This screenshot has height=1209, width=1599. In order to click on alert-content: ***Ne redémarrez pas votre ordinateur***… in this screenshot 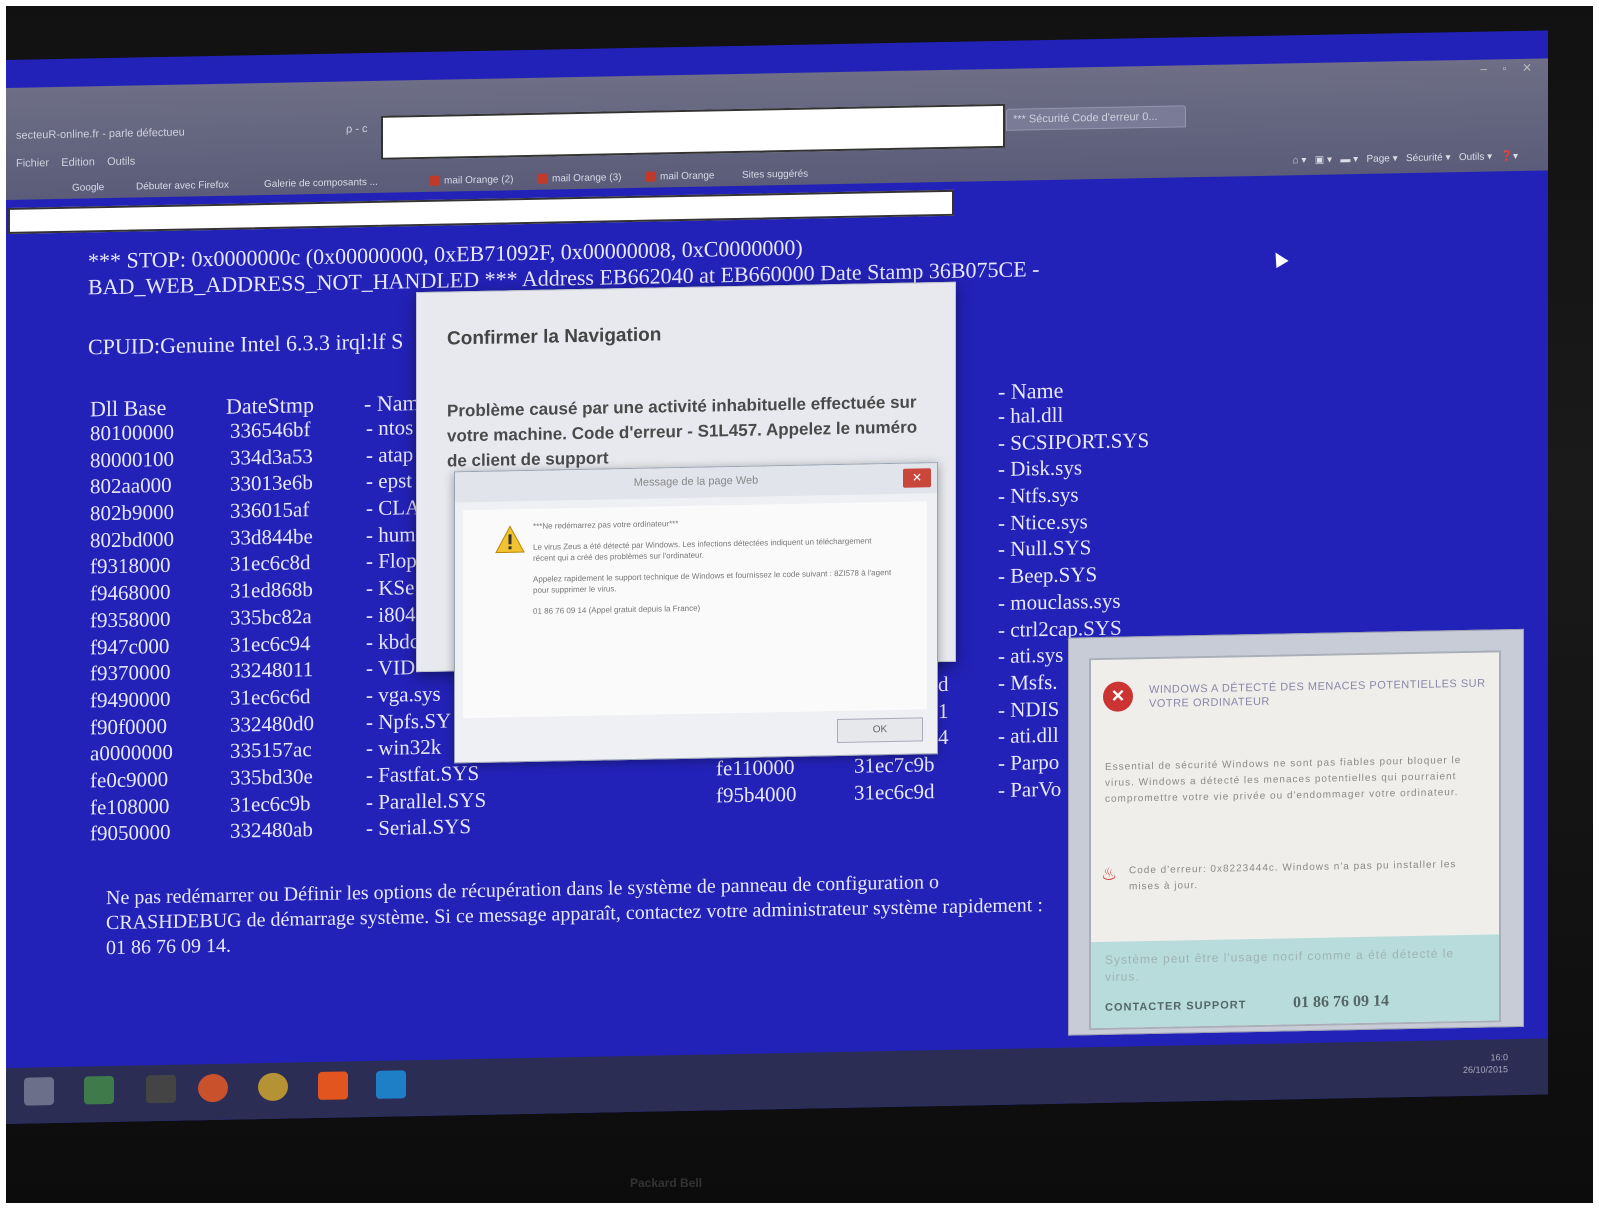, I will do `click(695, 610)`.